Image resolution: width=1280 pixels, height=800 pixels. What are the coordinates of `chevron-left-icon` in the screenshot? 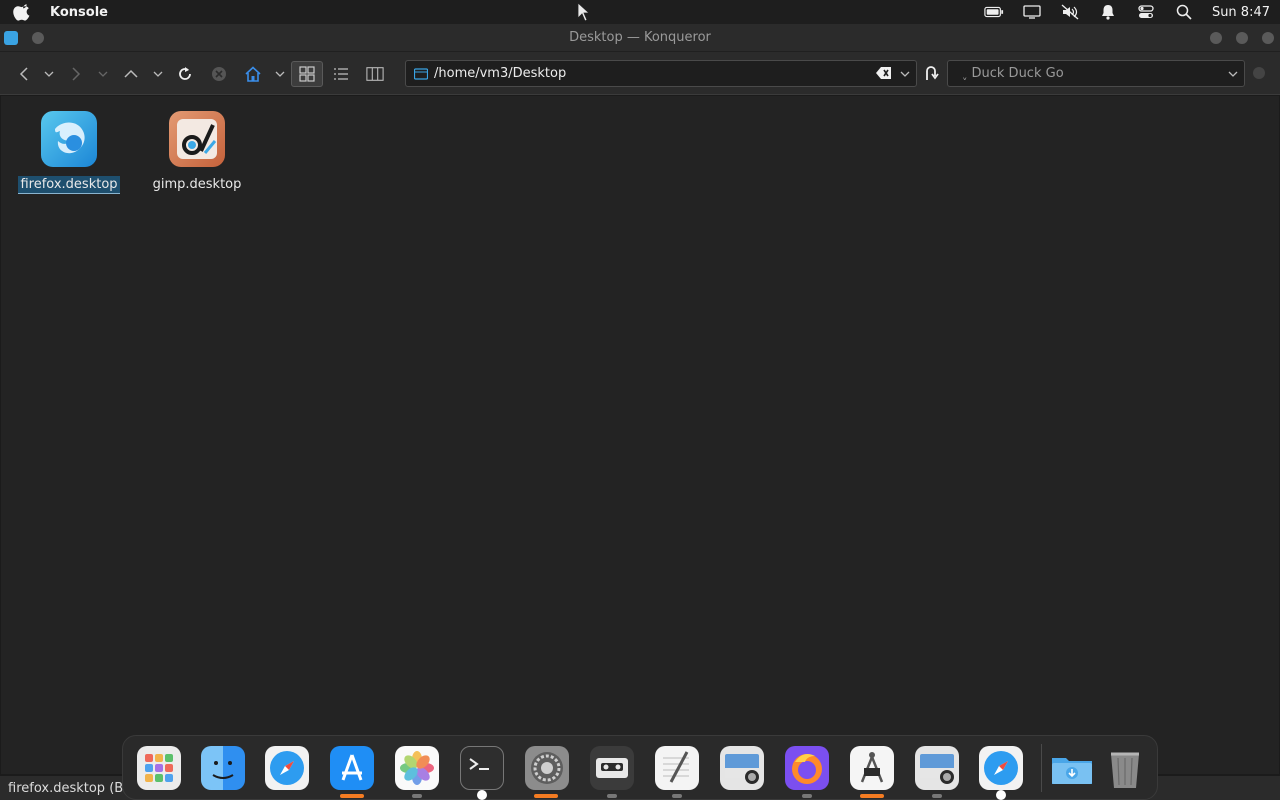 It's located at (23, 74).